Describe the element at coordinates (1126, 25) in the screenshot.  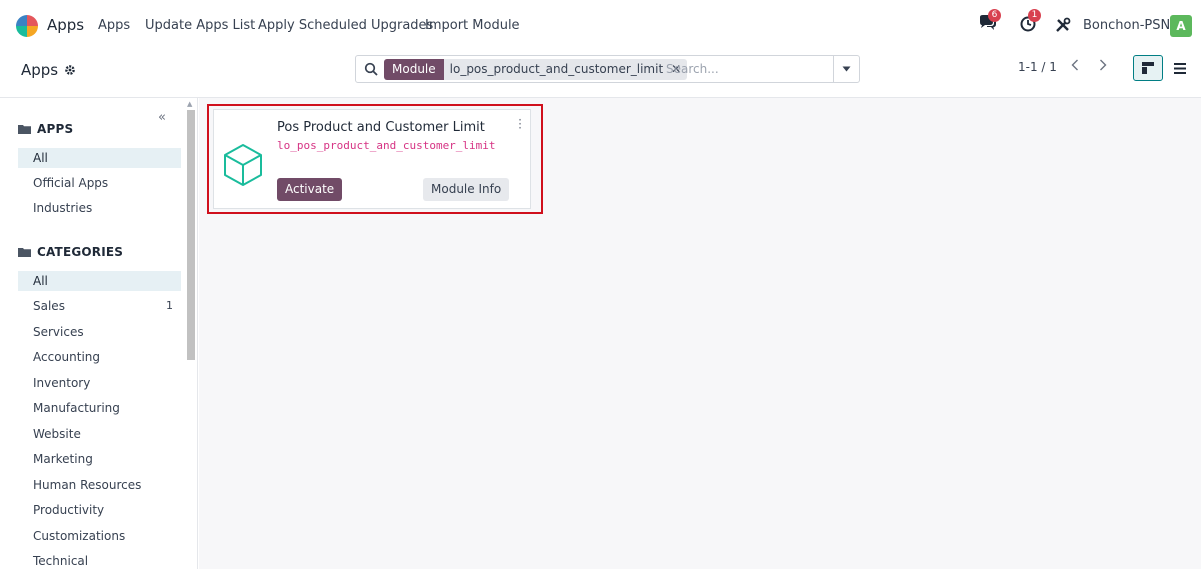
I see `company-switcher: Bonchon-PSN` at that location.